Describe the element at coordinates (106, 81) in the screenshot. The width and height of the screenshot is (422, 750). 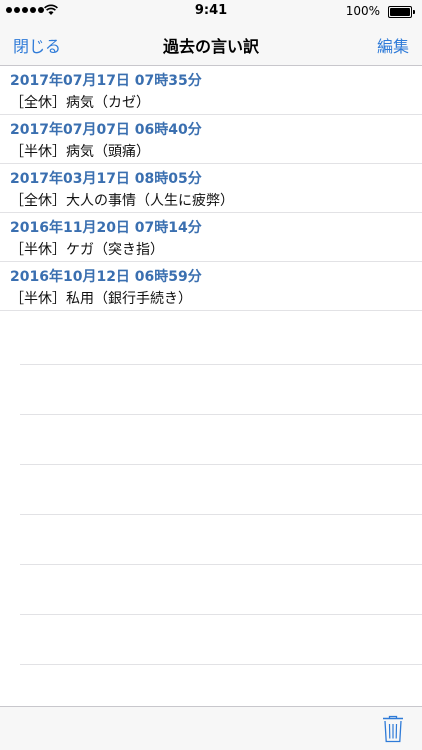
I see `entry-date: 2017年07月17日 07時35分` at that location.